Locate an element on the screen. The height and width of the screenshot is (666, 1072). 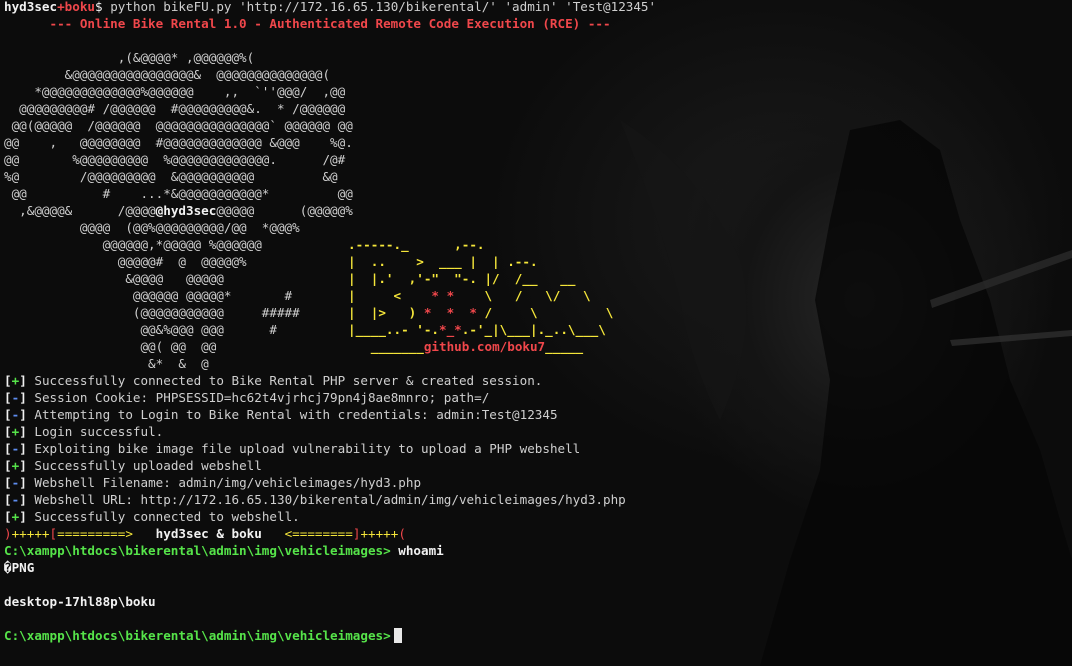
prompt-plus: + is located at coordinates (61, 7).